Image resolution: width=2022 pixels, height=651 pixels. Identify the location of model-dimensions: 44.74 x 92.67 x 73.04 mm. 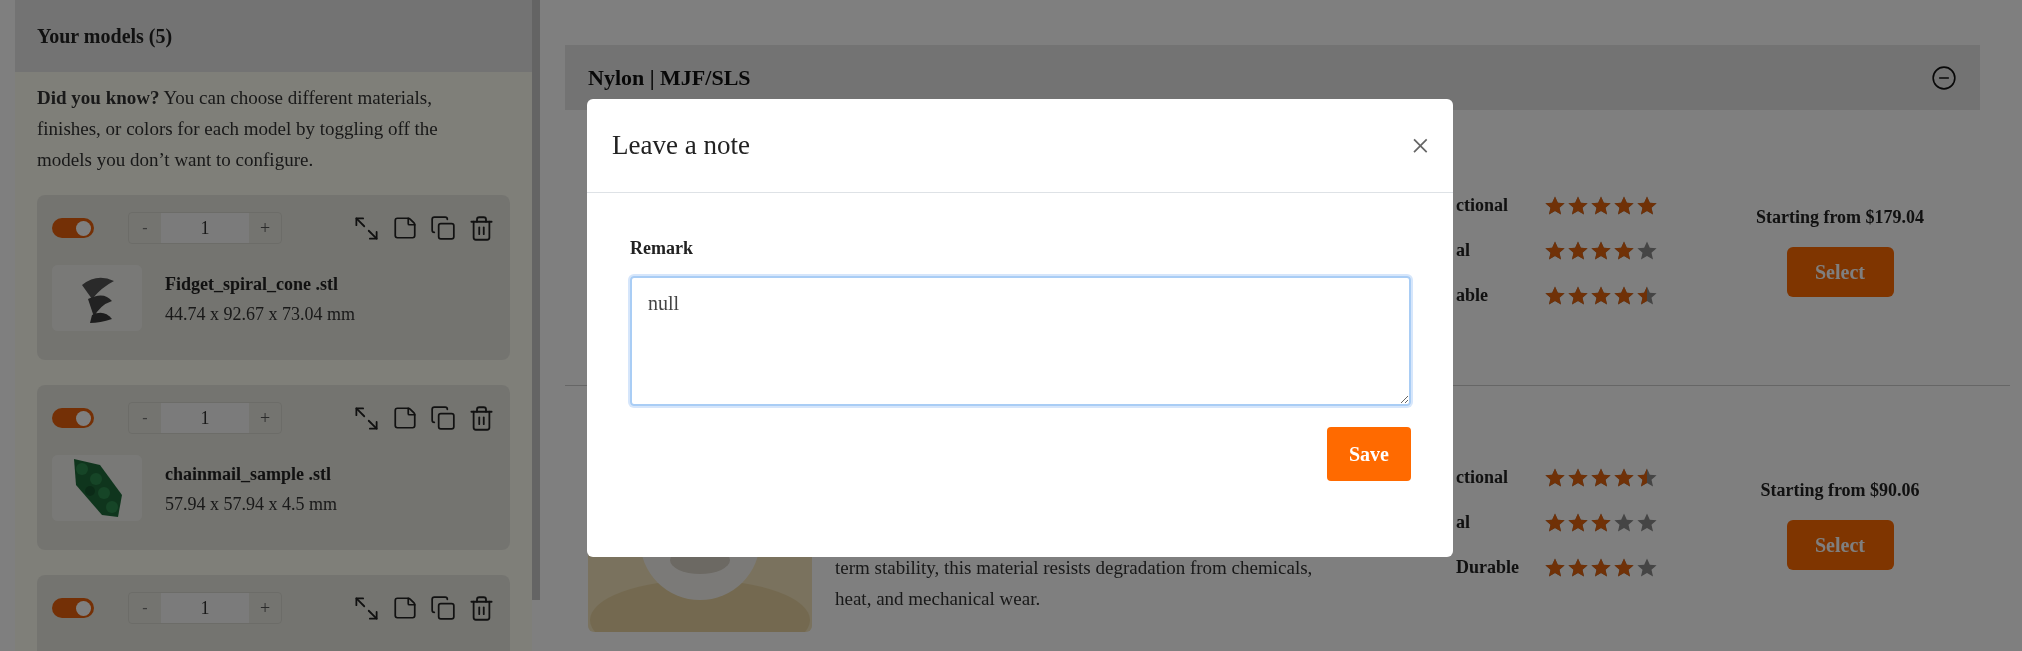
(260, 314).